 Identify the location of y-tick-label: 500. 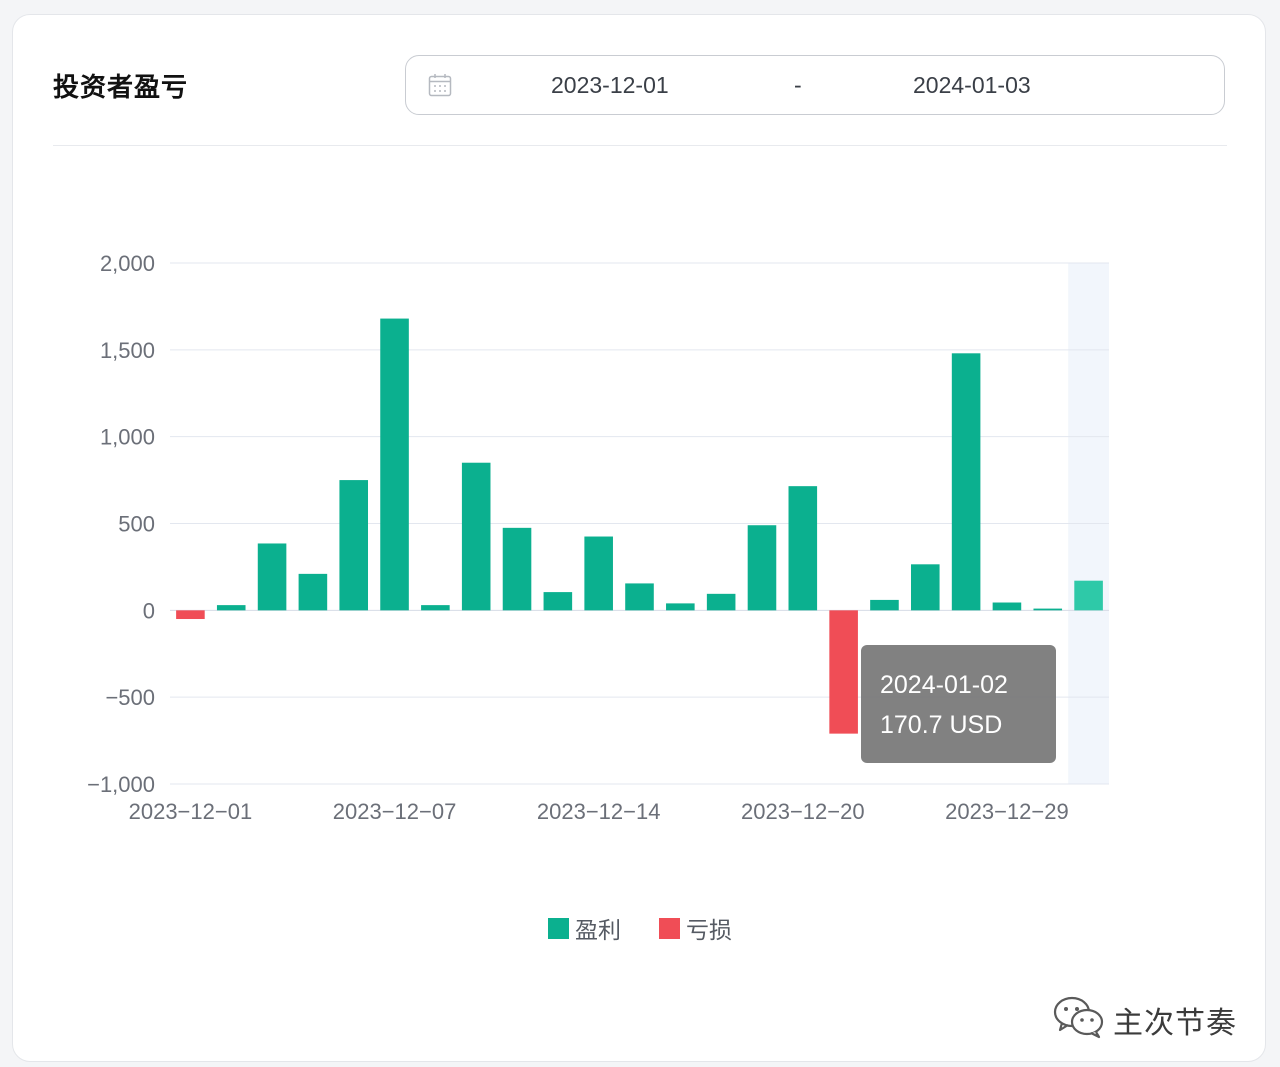
(136, 524).